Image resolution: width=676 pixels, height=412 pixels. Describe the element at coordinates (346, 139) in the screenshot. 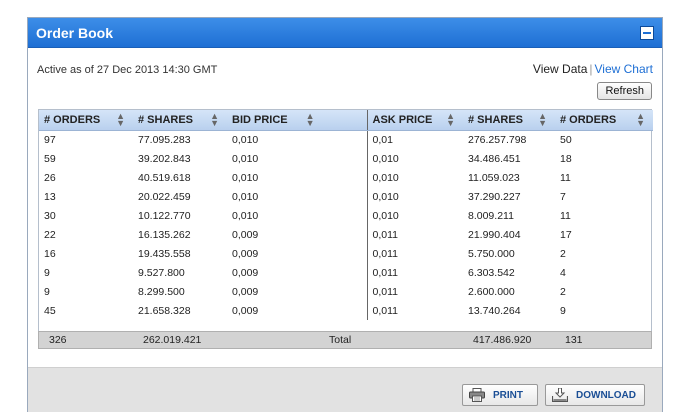

I see `table-row: 97 77.095.283 0,010 0,01 276.257.798 50` at that location.